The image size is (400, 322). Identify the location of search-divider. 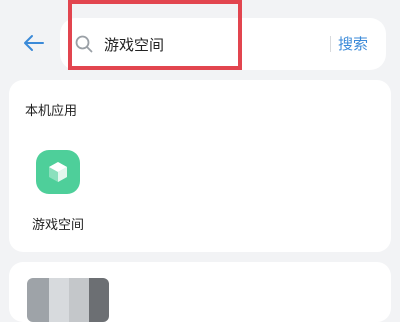
(330, 44).